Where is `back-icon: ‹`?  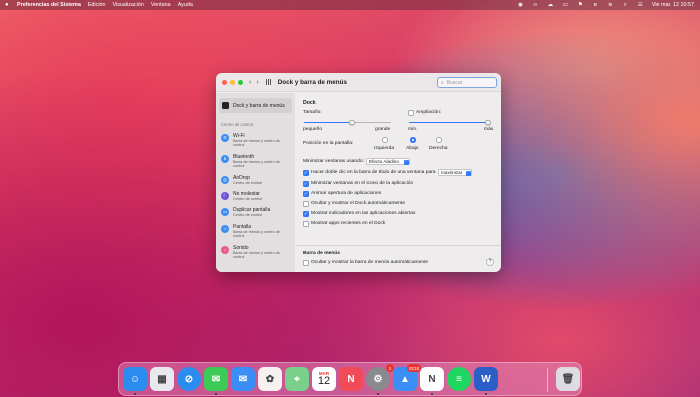 back-icon: ‹ is located at coordinates (250, 82).